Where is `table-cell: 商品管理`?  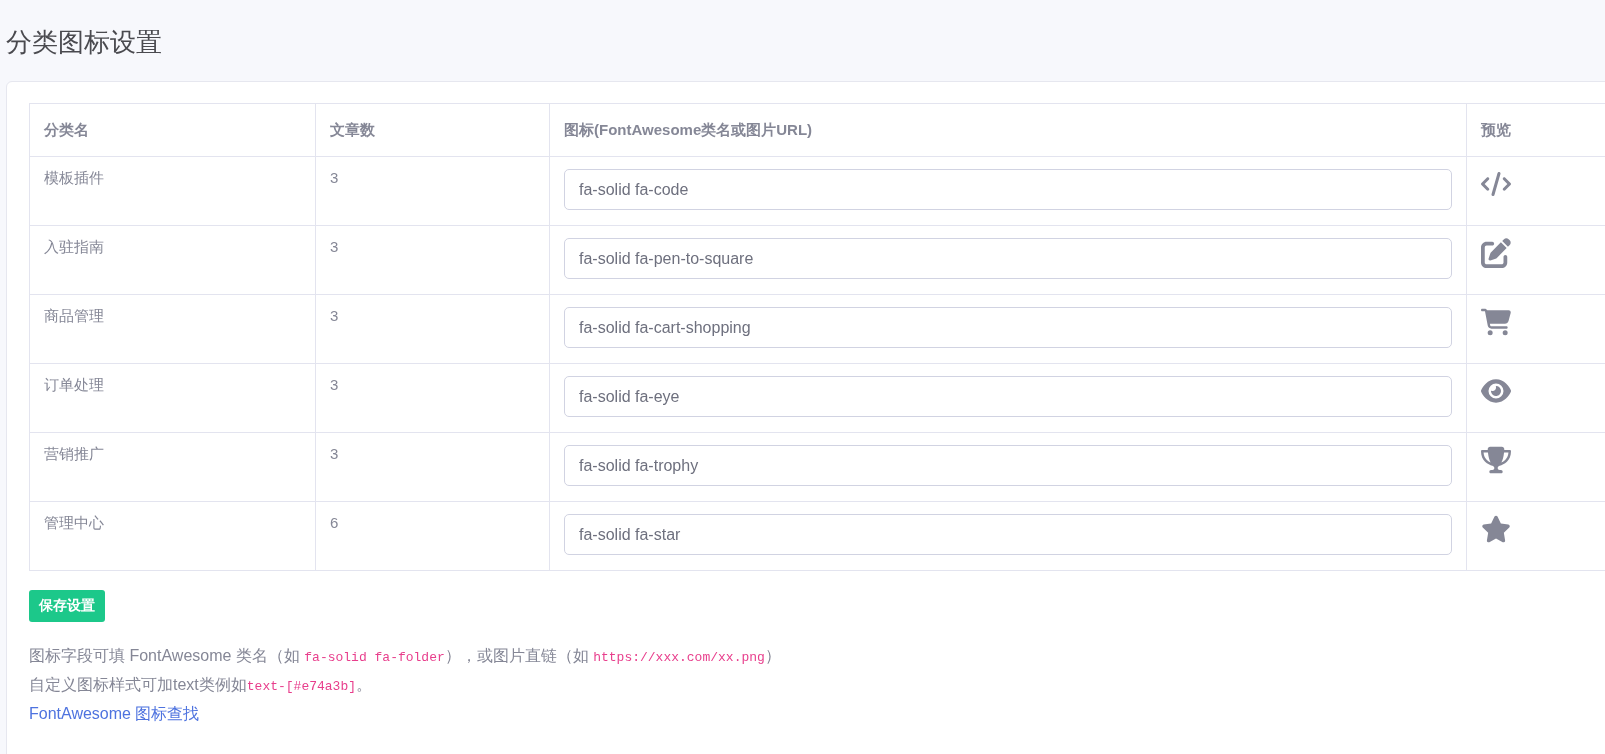 table-cell: 商品管理 is located at coordinates (172, 329).